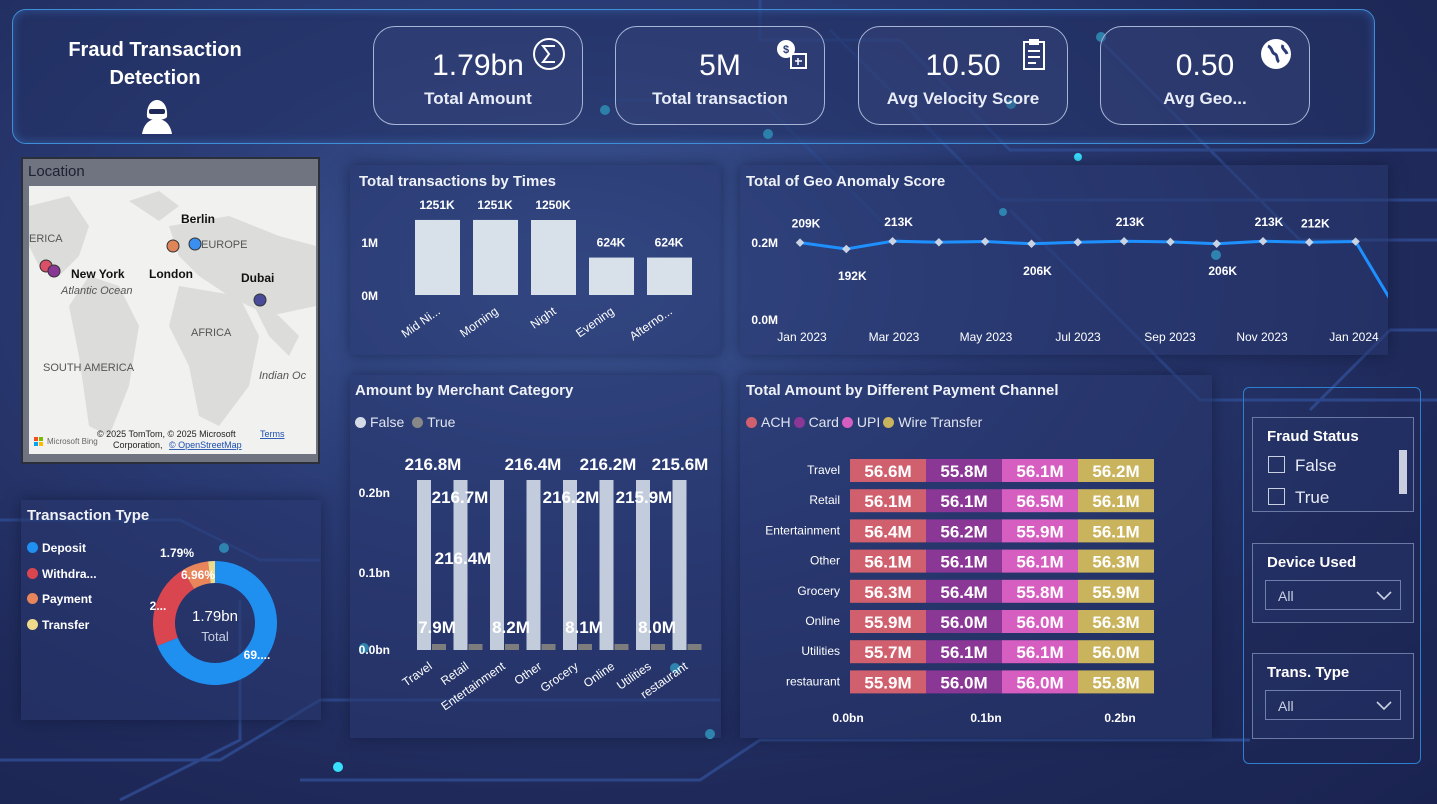 This screenshot has width=1437, height=804. Describe the element at coordinates (417, 674) in the screenshot. I see `x-tick-label: Travel` at that location.